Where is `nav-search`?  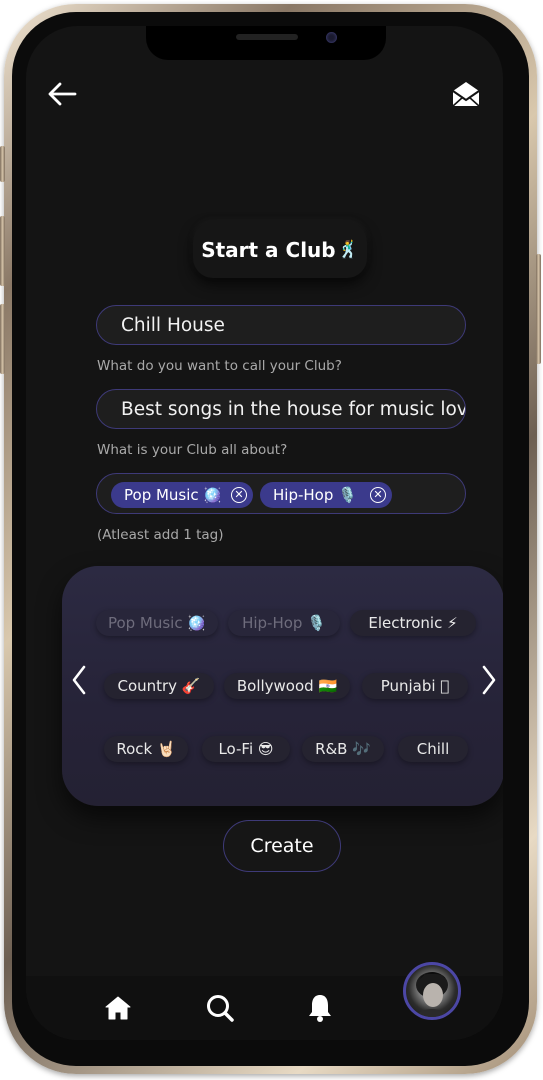 nav-search is located at coordinates (220, 1008).